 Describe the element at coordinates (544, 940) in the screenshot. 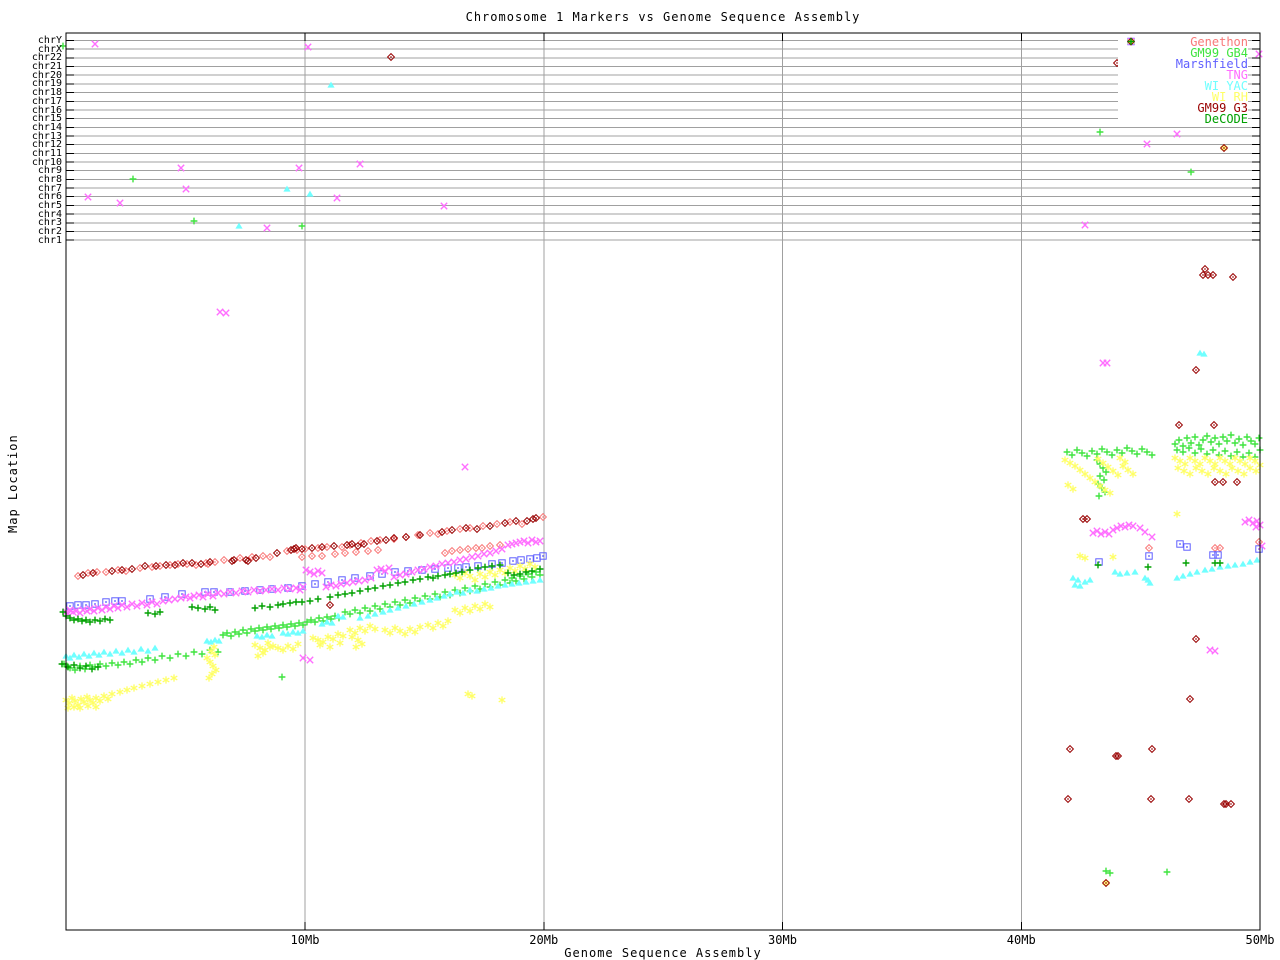

I see `x-tick-label-20Mb: 20Mb` at that location.